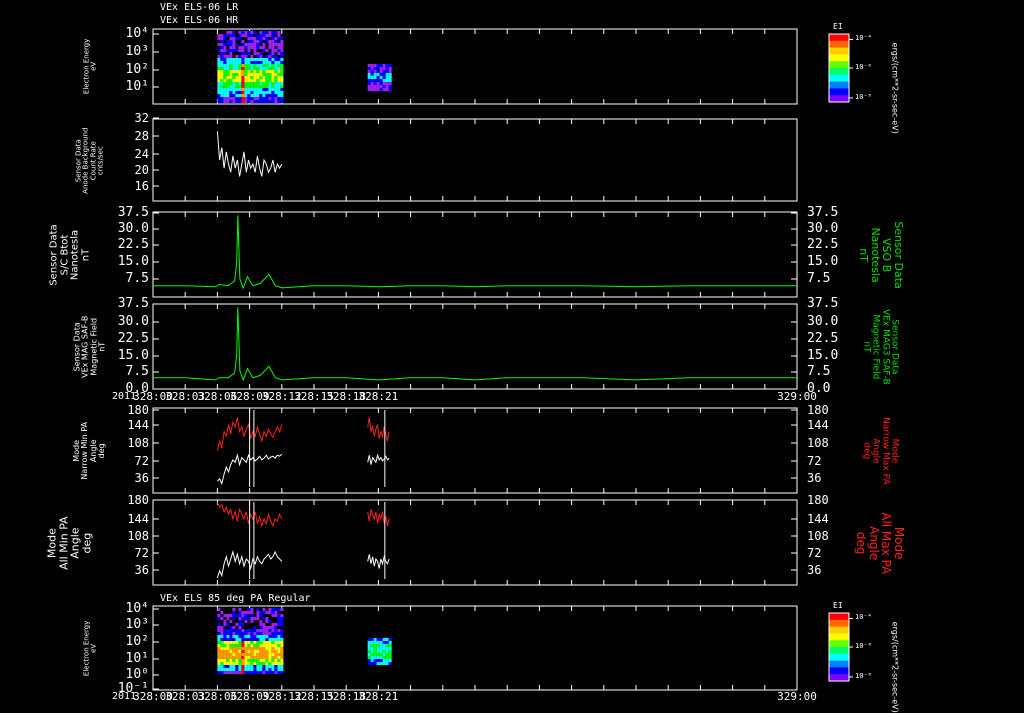  I want to click on colorbar-tick-label: 10⁻⁶, so click(863, 67).